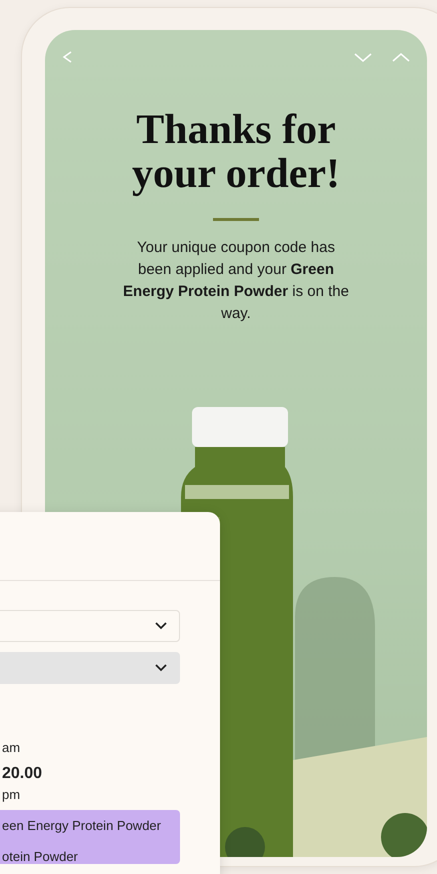  What do you see at coordinates (401, 57) in the screenshot?
I see `chevron-up-icon` at bounding box center [401, 57].